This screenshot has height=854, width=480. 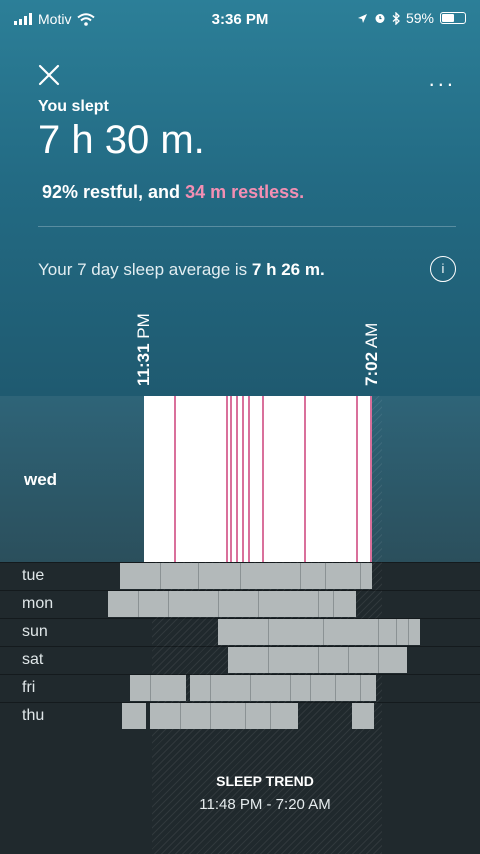 What do you see at coordinates (371, 335) in the screenshot?
I see `sleep-end-ampm: AM` at bounding box center [371, 335].